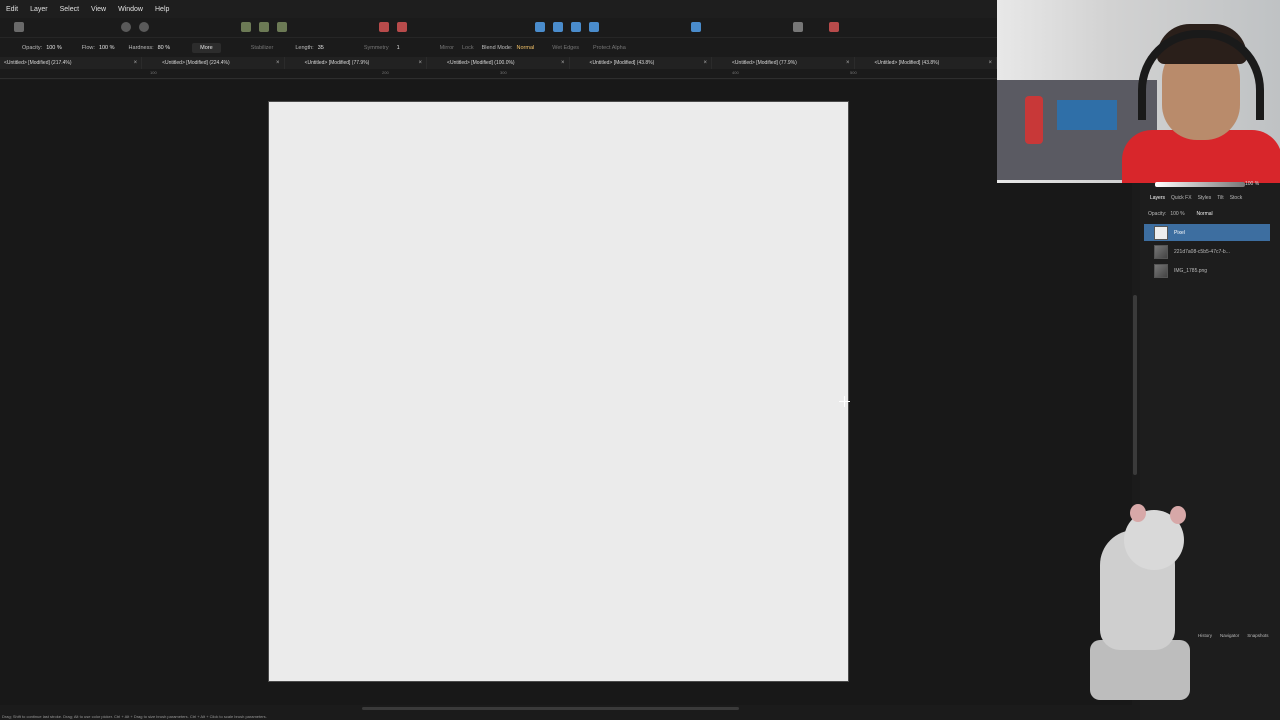 Image resolution: width=1280 pixels, height=720 pixels. I want to click on layer-opacity-field: 100 %, so click(1177, 215).